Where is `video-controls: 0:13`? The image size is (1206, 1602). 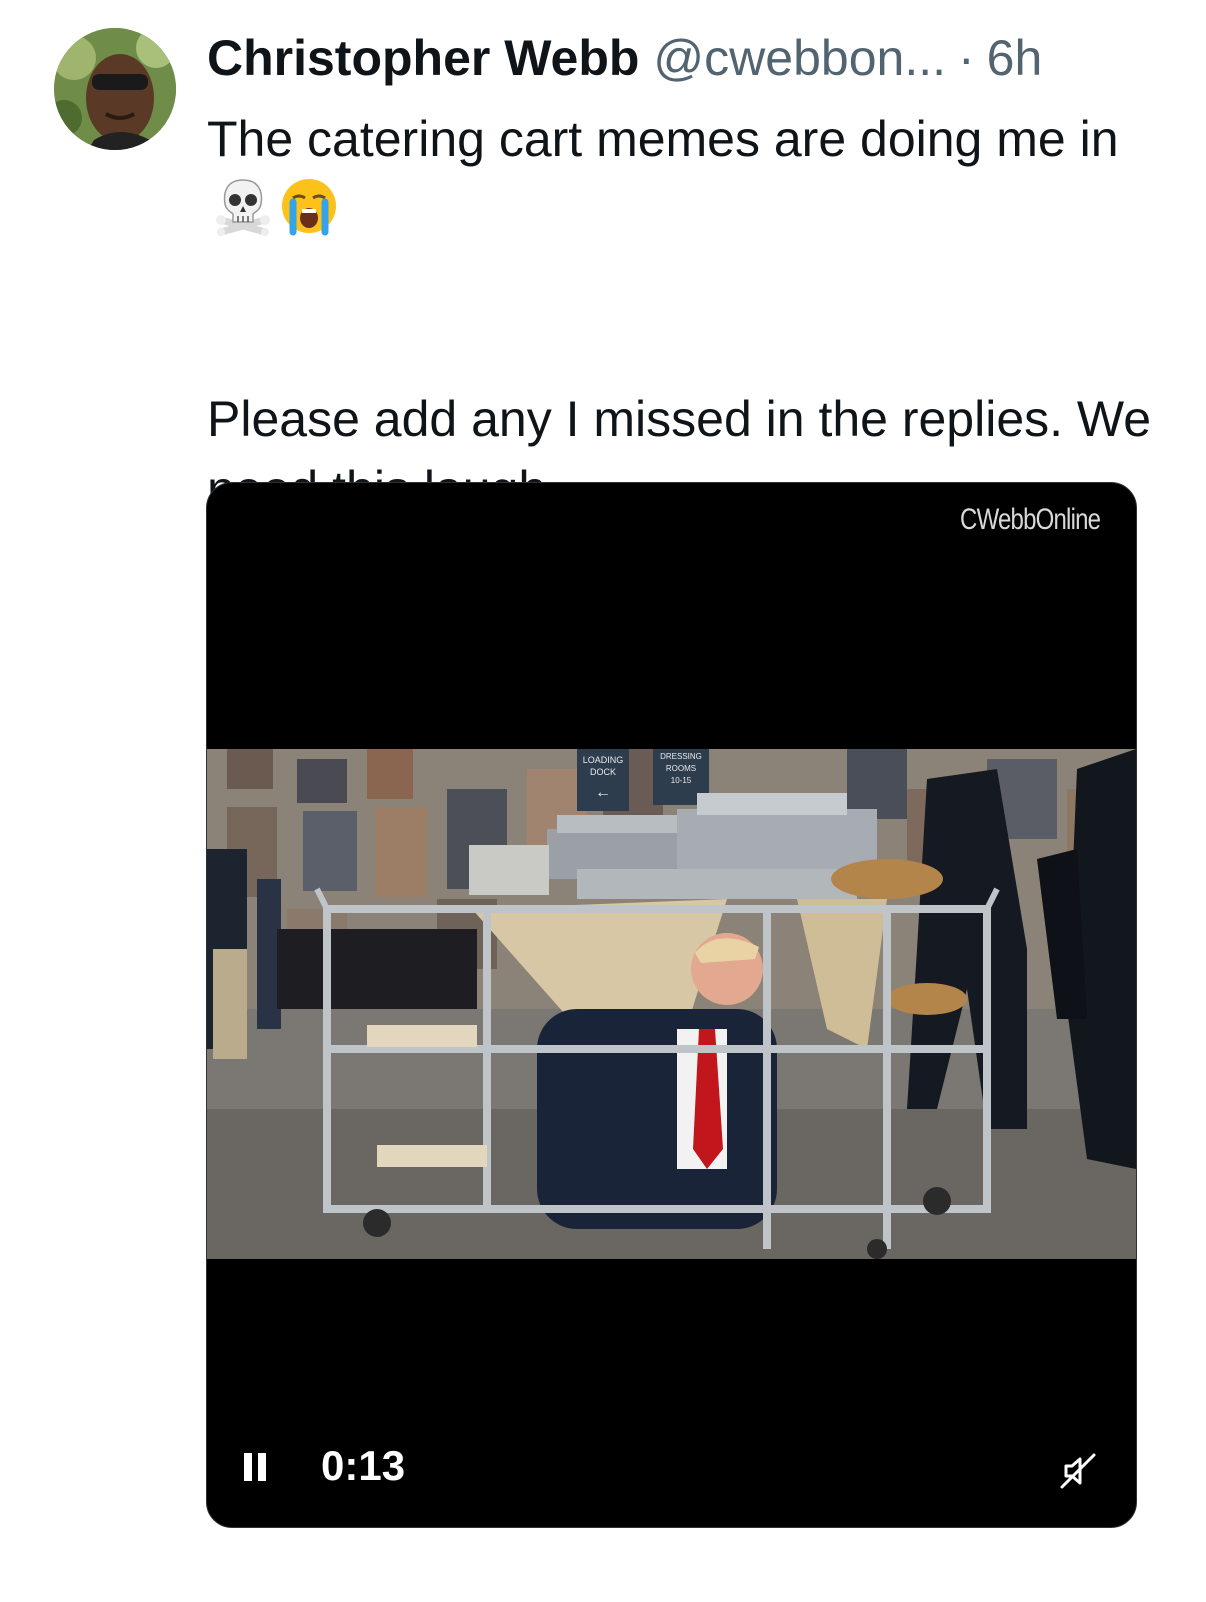
video-controls: 0:13 is located at coordinates (671, 1472).